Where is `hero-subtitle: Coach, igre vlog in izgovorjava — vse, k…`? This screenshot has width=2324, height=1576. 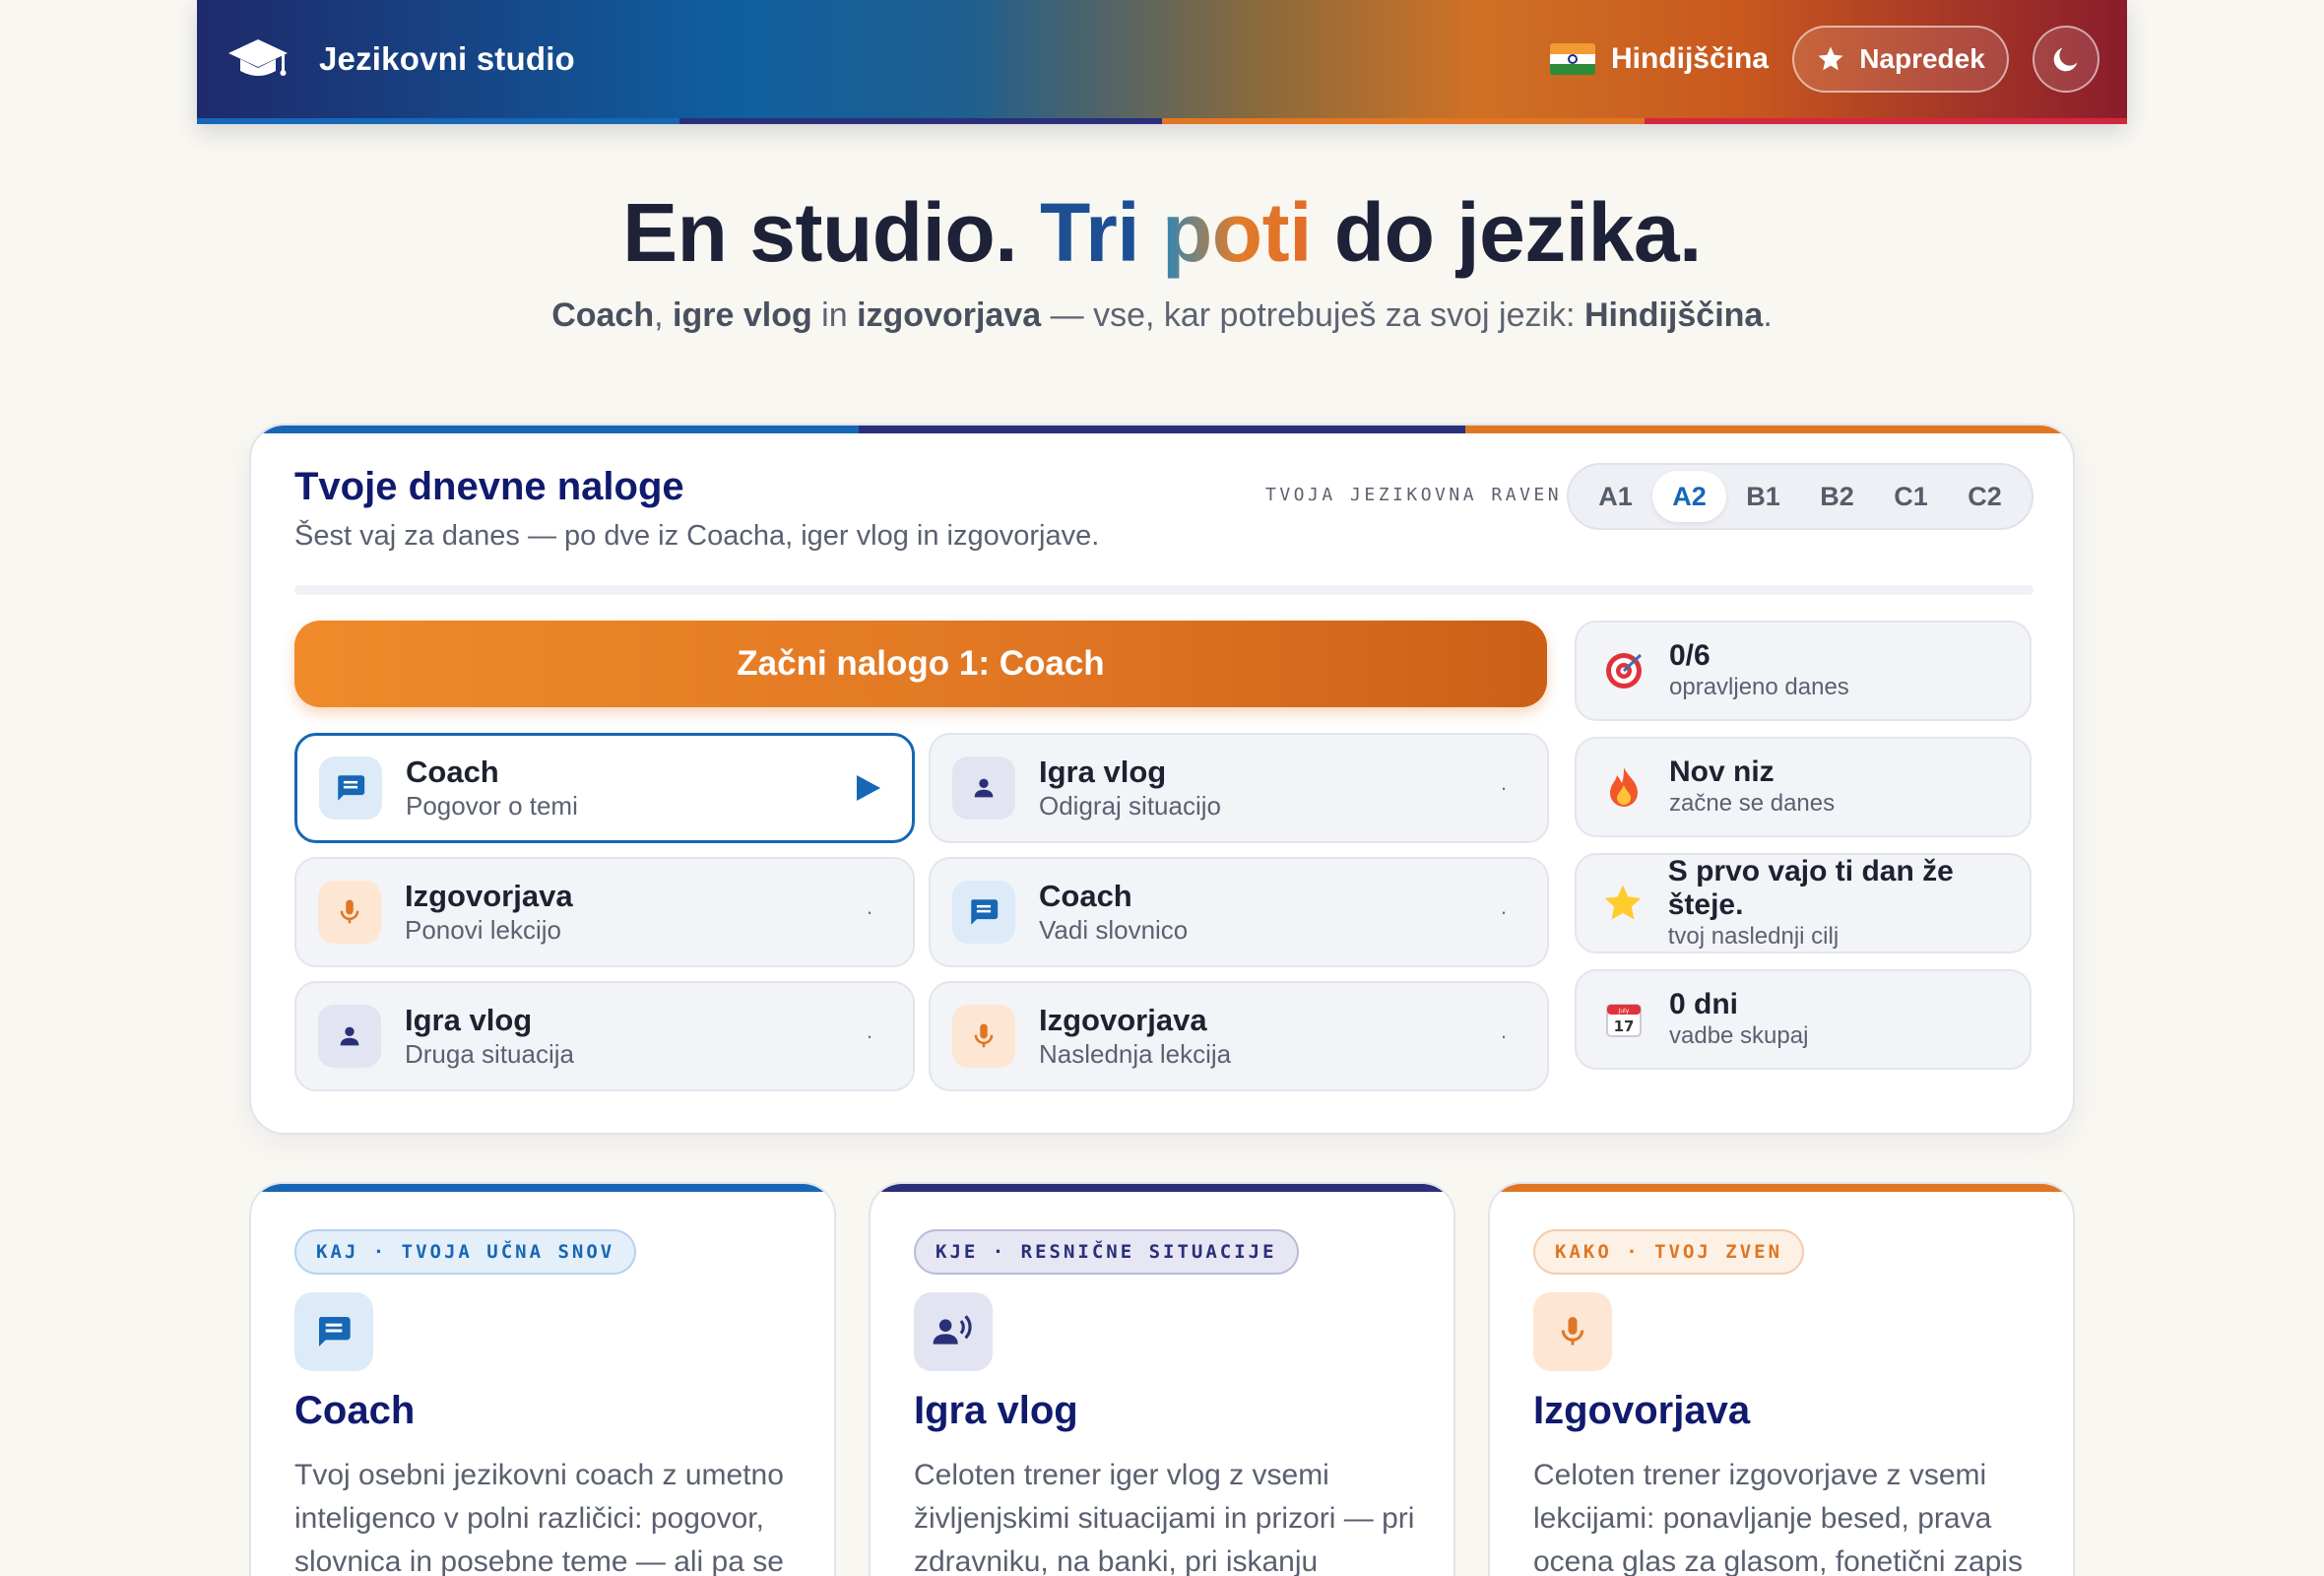
hero-subtitle: Coach, igre vlog in izgovorjava — vse, k… is located at coordinates (1162, 315).